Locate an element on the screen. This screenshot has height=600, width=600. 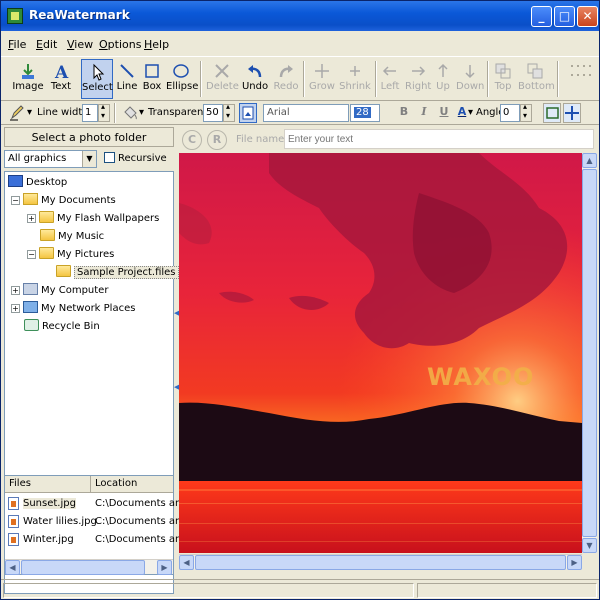
bold-button: B is located at coordinates (404, 113).